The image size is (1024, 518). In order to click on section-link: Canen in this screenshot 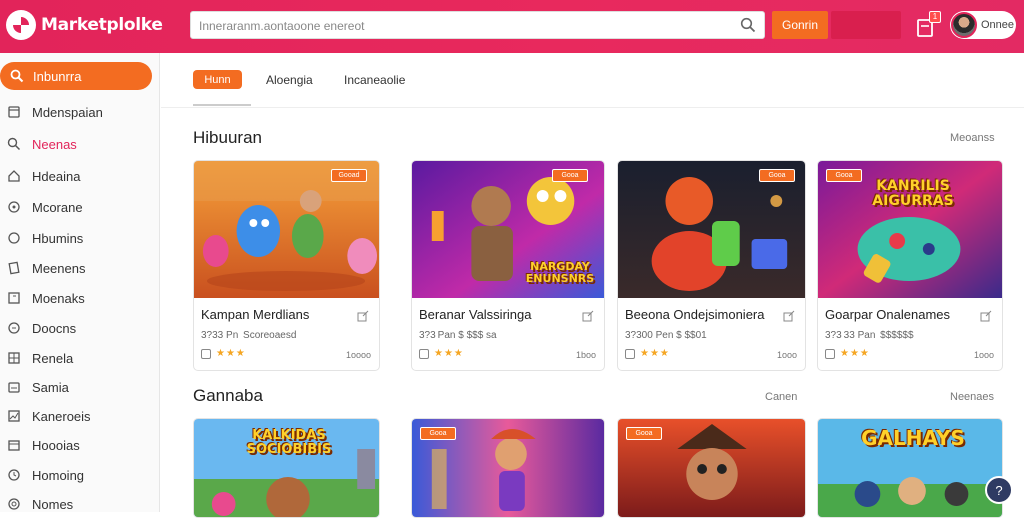, I will do `click(781, 397)`.